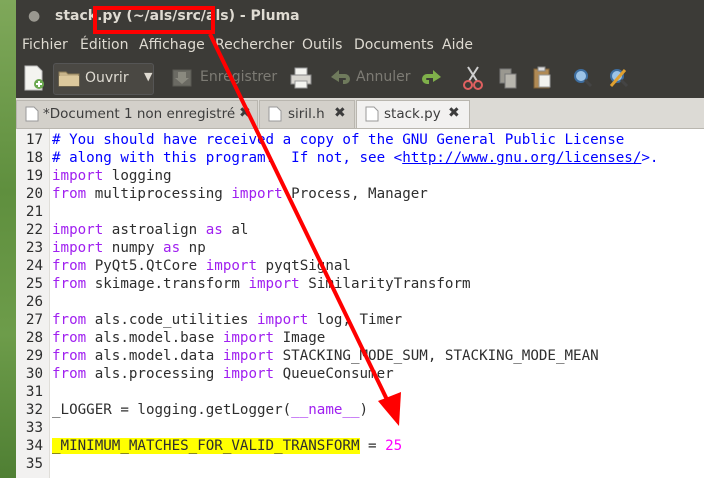 This screenshot has width=704, height=478. What do you see at coordinates (239, 77) in the screenshot?
I see `save-label: Enregistrer` at bounding box center [239, 77].